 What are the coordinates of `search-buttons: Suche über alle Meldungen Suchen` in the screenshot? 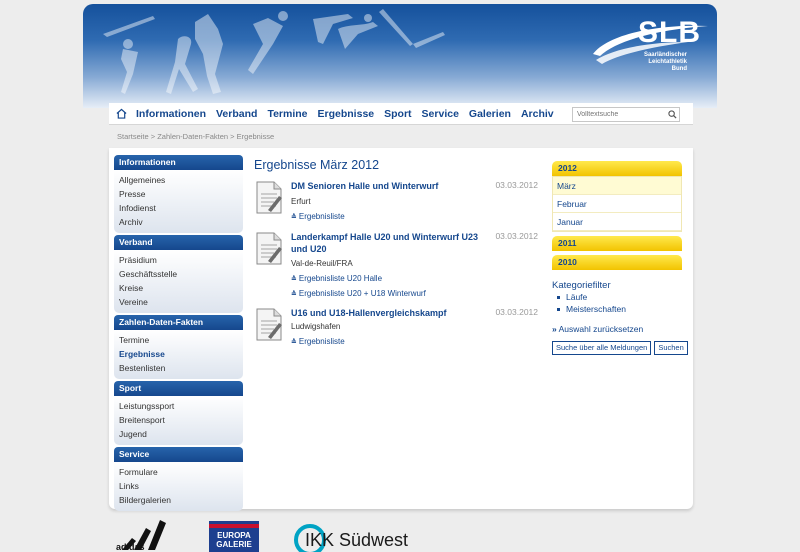 It's located at (620, 348).